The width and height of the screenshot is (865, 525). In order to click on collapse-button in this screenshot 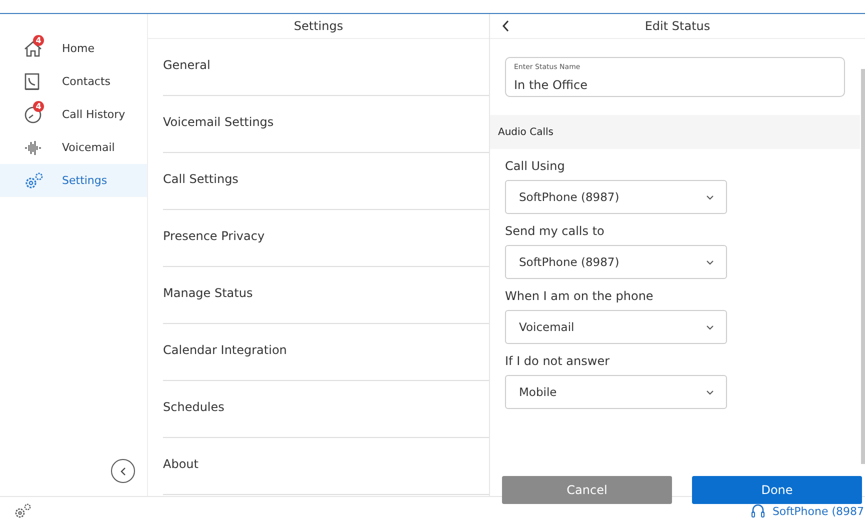, I will do `click(123, 471)`.